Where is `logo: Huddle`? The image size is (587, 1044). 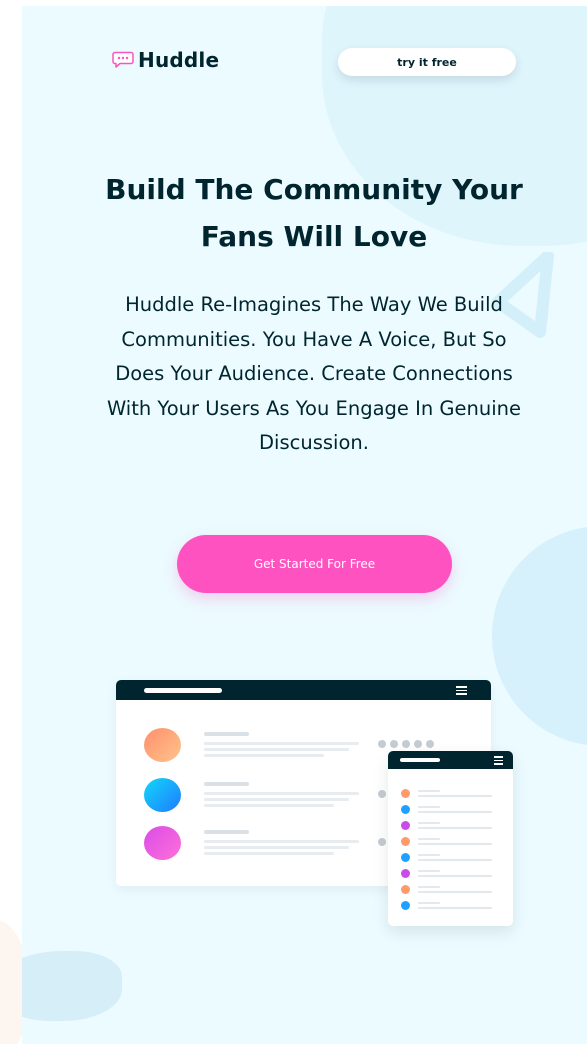 logo: Huddle is located at coordinates (165, 60).